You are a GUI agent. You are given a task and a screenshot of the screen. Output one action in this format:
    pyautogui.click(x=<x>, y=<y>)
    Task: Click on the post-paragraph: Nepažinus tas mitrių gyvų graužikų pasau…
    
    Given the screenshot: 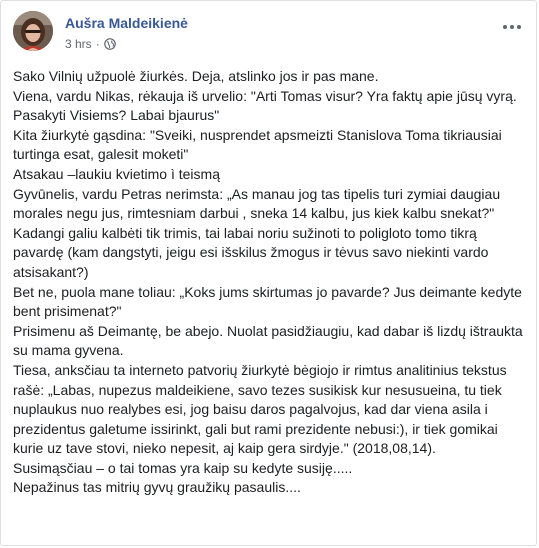 What is the action you would take?
    pyautogui.click(x=157, y=487)
    